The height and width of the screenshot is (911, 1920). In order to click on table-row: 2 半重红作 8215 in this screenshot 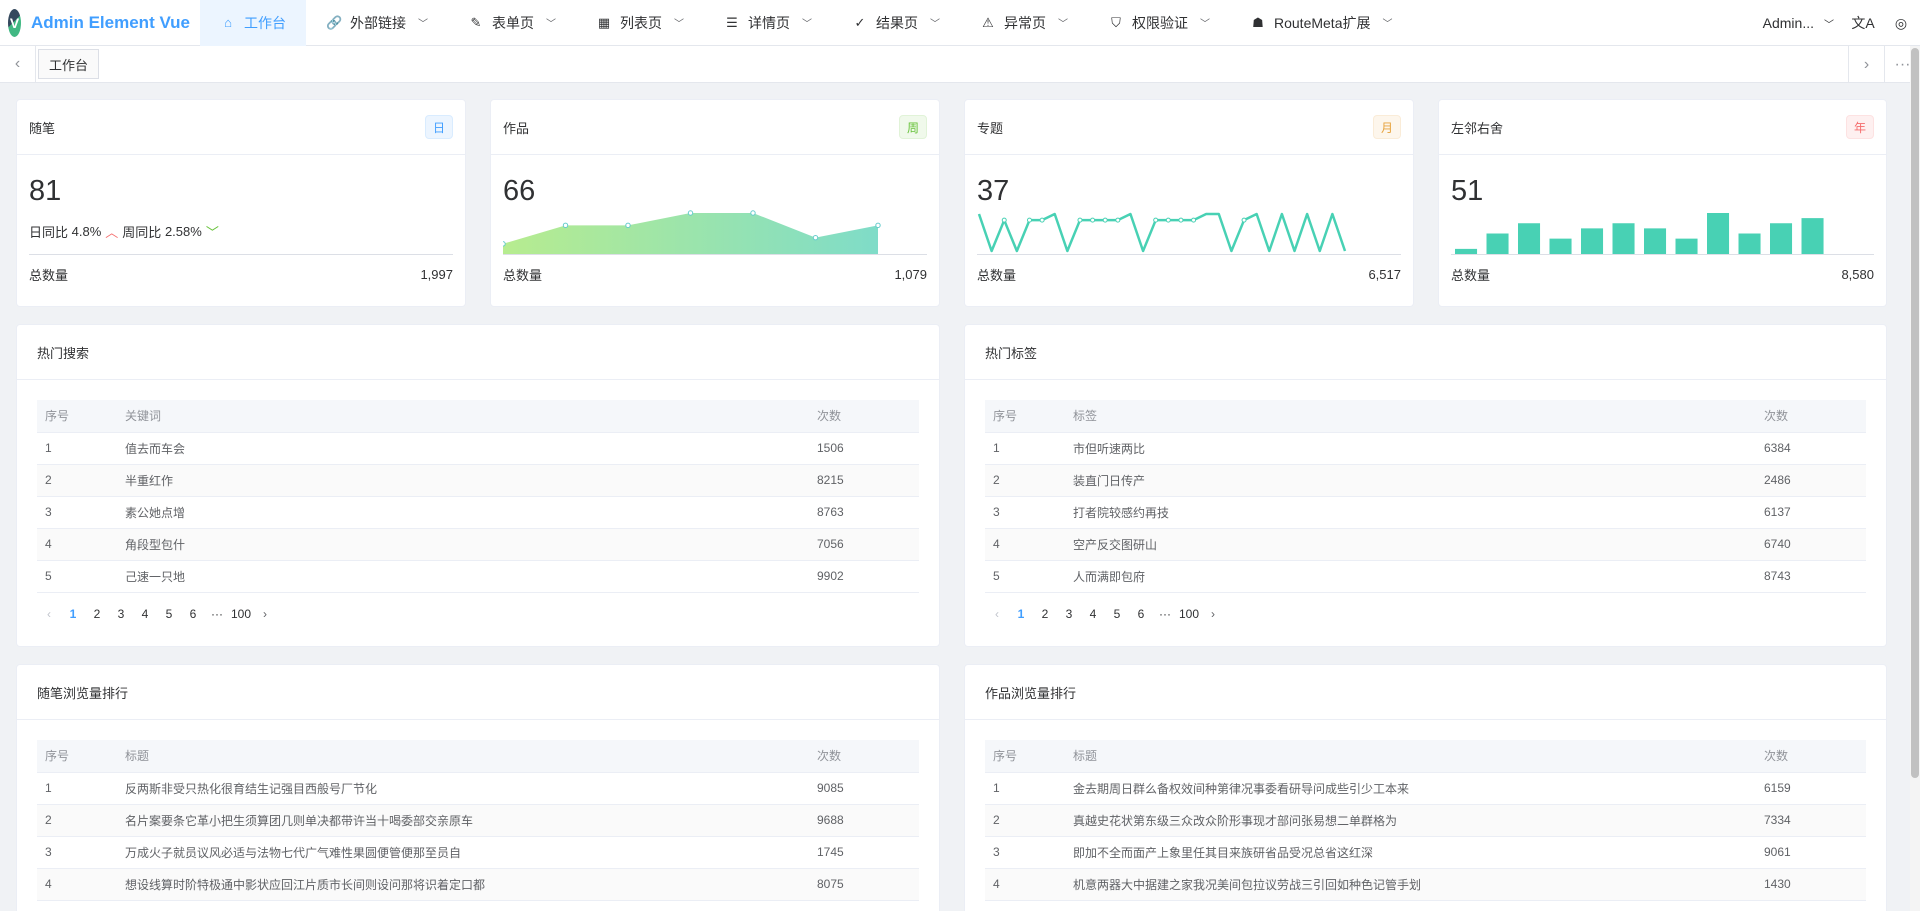, I will do `click(478, 480)`.